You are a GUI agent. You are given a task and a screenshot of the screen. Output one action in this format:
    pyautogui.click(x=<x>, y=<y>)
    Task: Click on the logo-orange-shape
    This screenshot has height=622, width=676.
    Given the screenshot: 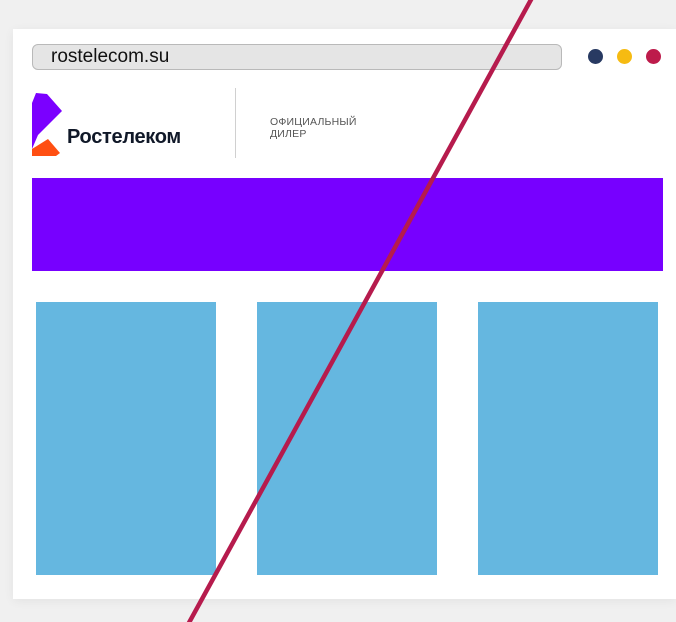 What is the action you would take?
    pyautogui.click(x=46, y=147)
    